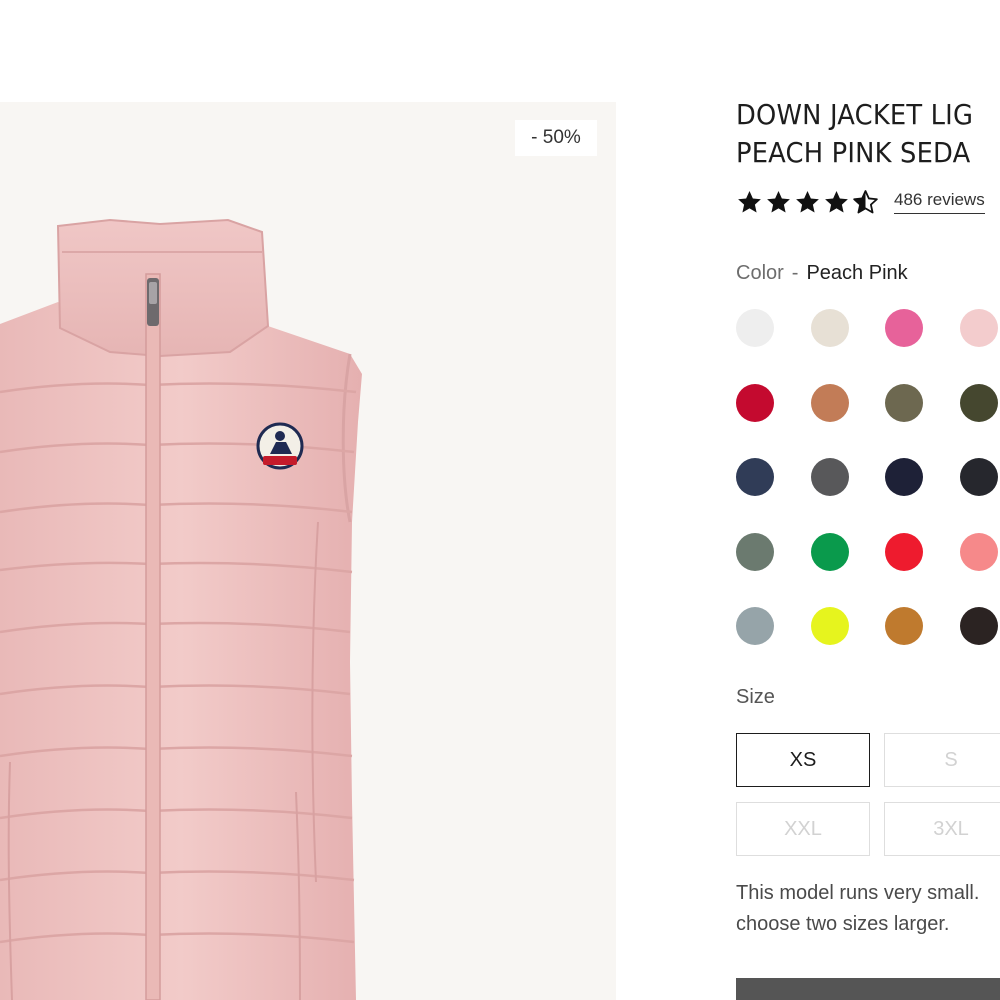  What do you see at coordinates (755, 551) in the screenshot?
I see `color-swatch-sage` at bounding box center [755, 551].